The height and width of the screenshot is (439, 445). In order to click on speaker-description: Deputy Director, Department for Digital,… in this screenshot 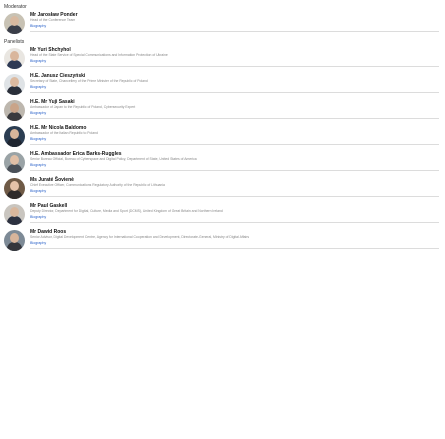, I will do `click(126, 211)`.